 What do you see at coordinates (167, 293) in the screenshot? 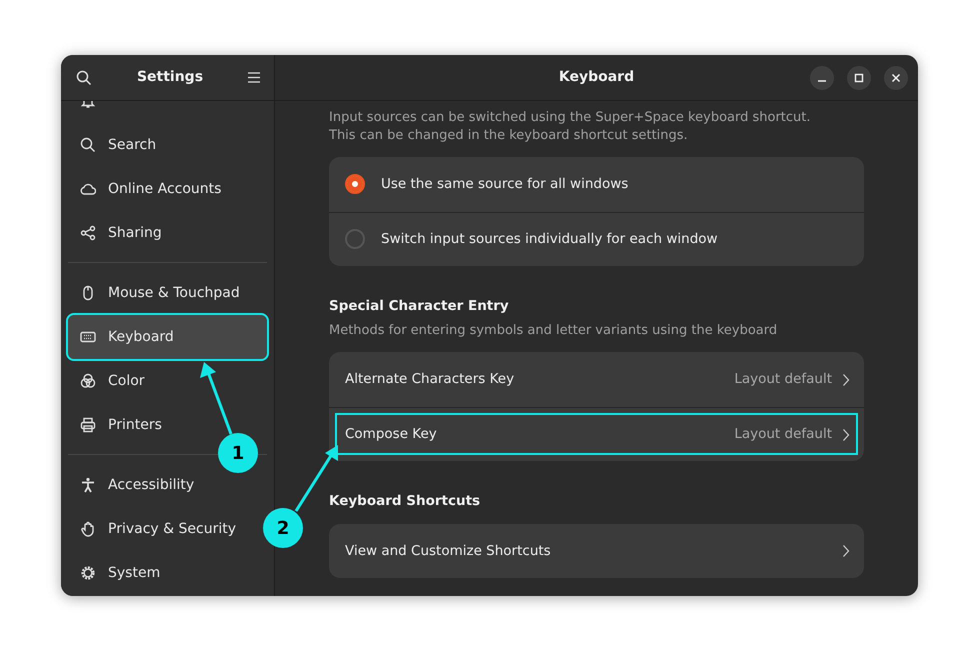
I see `sidebar-item: Mouse & Touchpad` at bounding box center [167, 293].